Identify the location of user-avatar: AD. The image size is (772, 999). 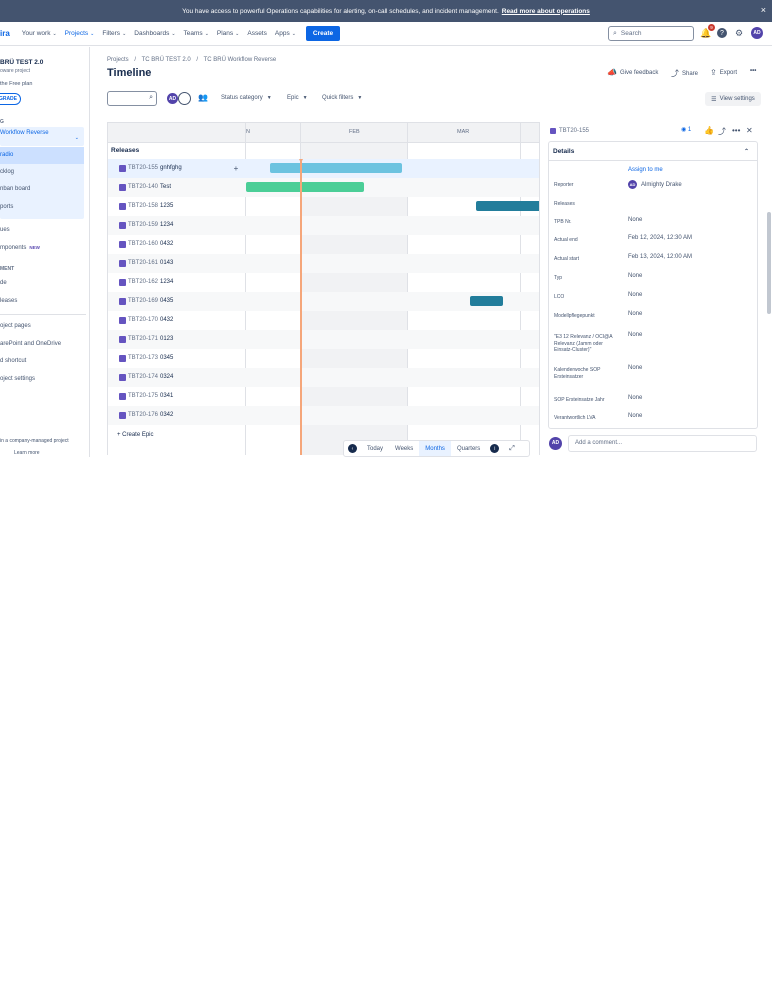
(757, 33).